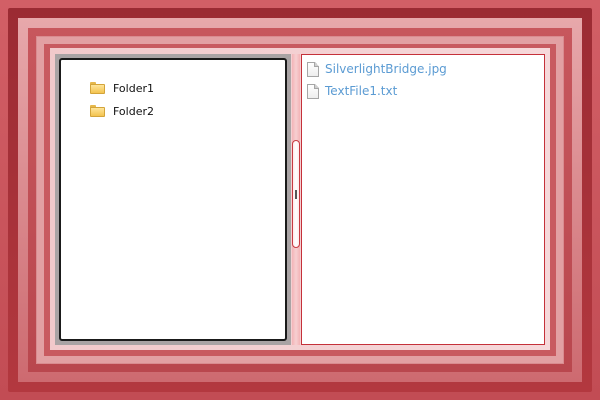  I want to click on file-item-label: TextFile1.txt, so click(361, 91).